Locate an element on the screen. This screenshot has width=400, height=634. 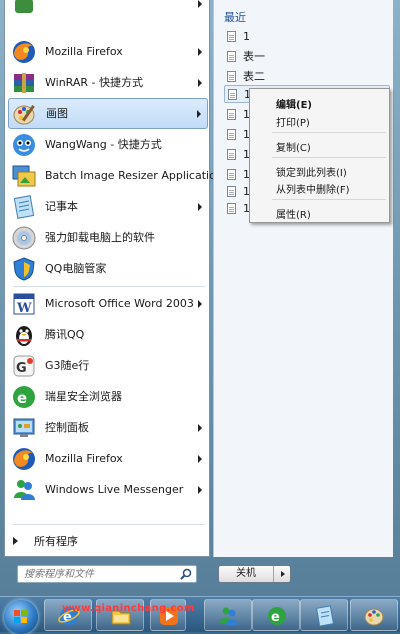
shutdown-button: 关机 is located at coordinates (254, 574).